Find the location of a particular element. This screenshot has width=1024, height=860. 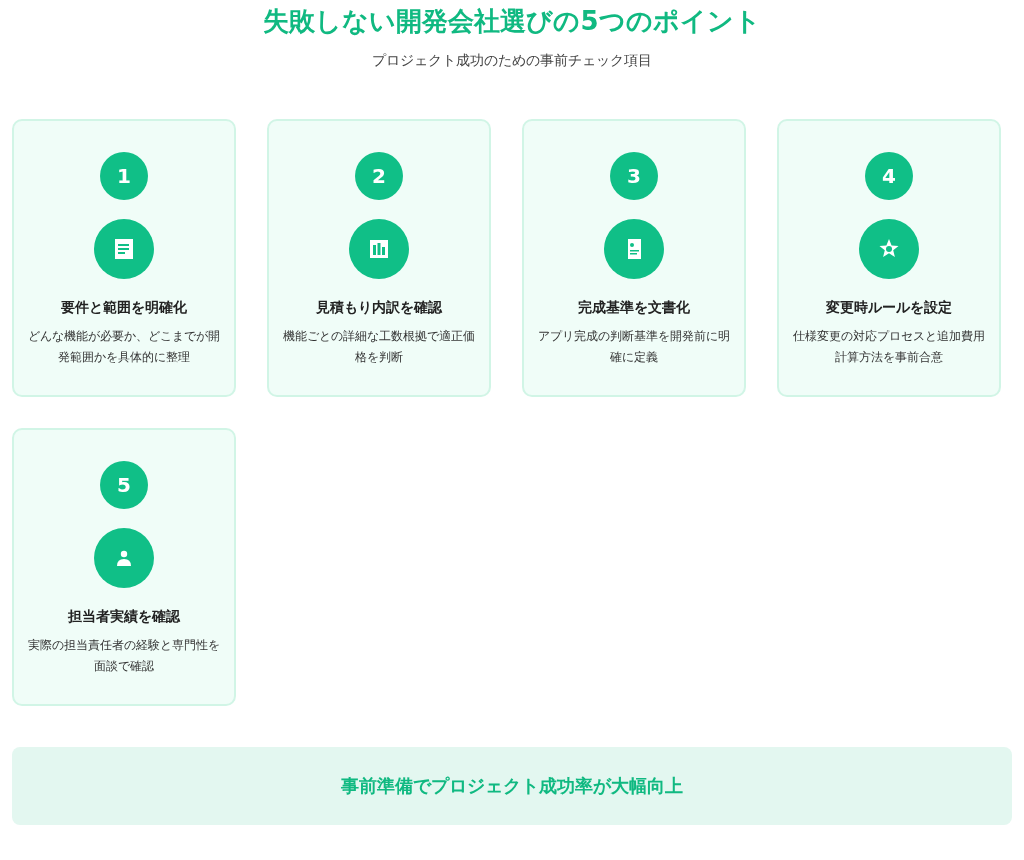

number-badge: 4 is located at coordinates (889, 176).